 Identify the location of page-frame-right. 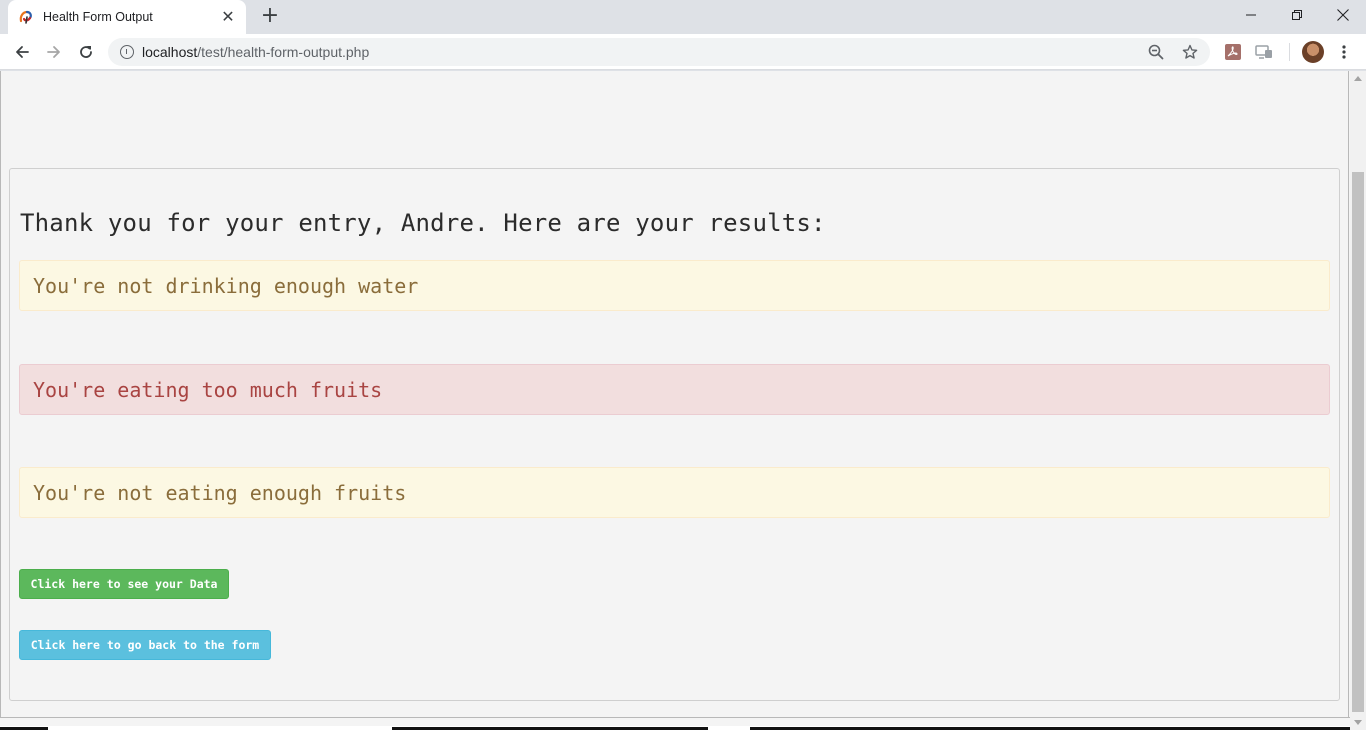
(1348, 394).